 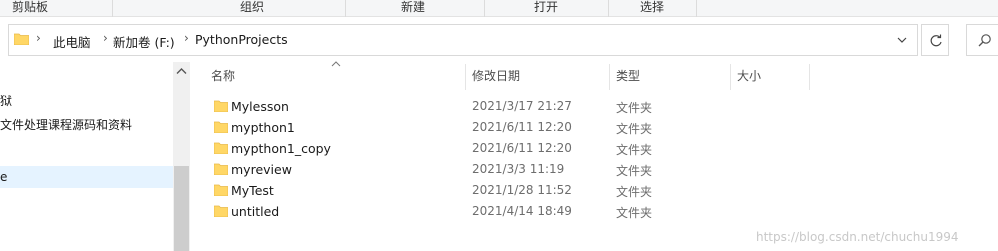 What do you see at coordinates (496, 77) in the screenshot?
I see `column-header-date: 修改日期` at bounding box center [496, 77].